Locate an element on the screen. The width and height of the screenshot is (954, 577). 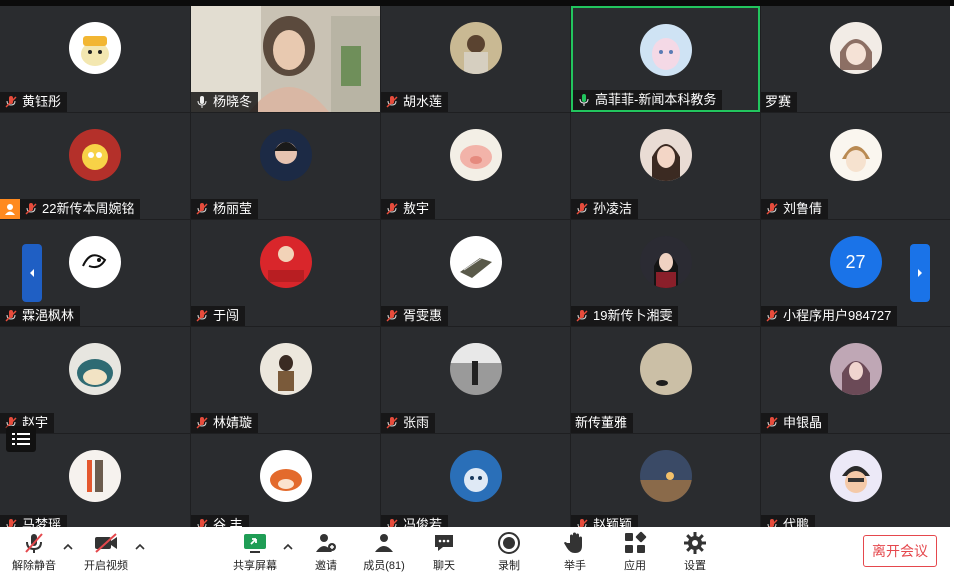
participant-name: 敖宇 is located at coordinates (416, 208).